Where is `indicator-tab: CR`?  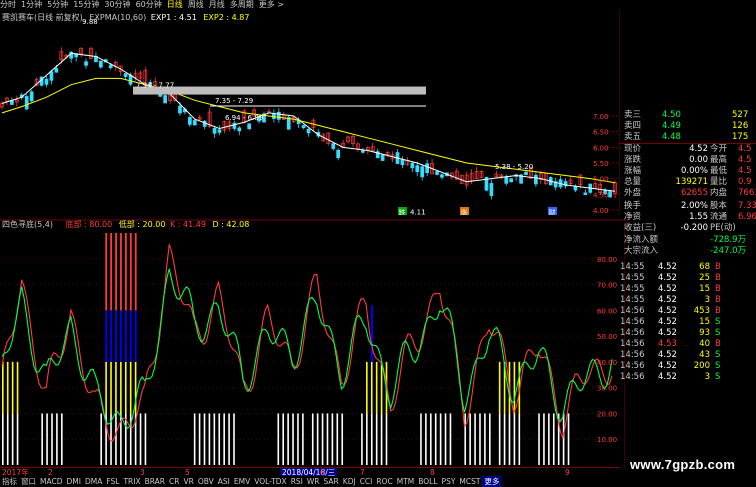
indicator-tab: CR is located at coordinates (174, 481).